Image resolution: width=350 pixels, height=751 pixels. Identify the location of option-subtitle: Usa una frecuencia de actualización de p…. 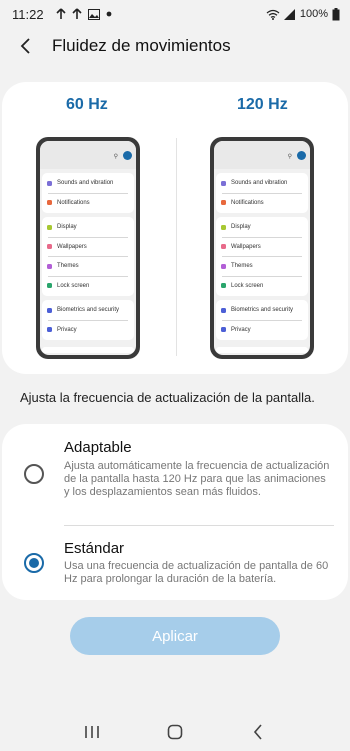
(196, 572).